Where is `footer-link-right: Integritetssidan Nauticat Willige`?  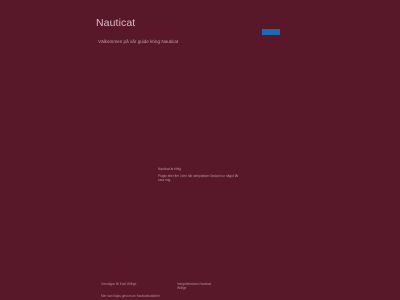
footer-link-right: Integritetssidan Nauticat Willige is located at coordinates (195, 286).